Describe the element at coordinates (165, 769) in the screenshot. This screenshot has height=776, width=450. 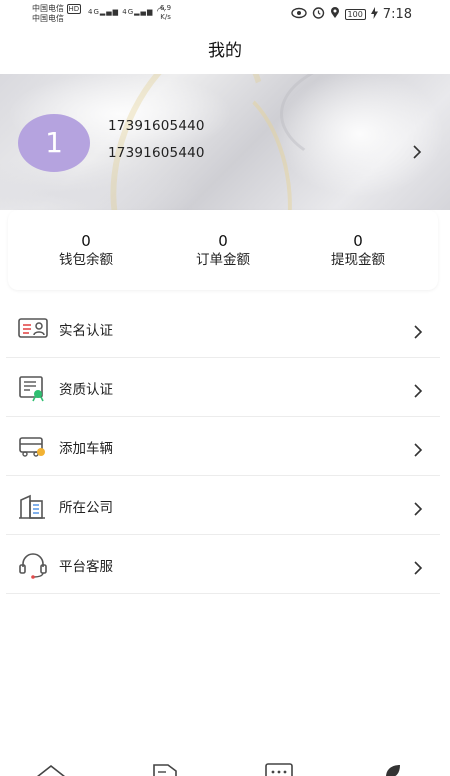
I see `document-icon` at that location.